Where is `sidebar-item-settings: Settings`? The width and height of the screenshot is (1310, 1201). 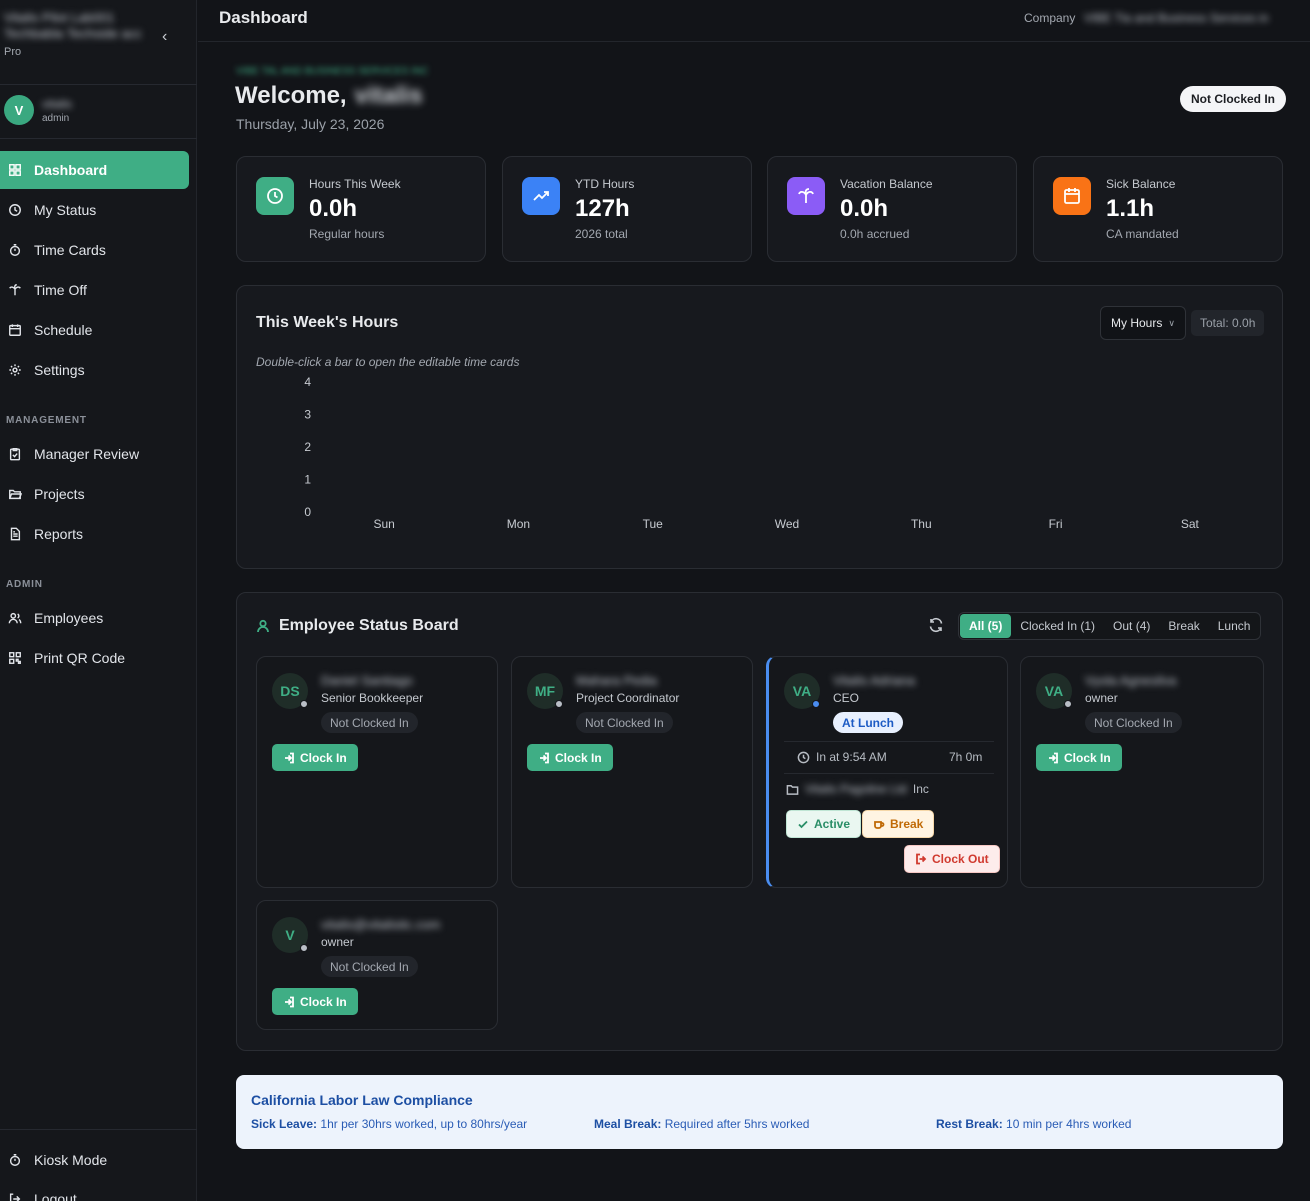
sidebar-item-settings: Settings is located at coordinates (94, 370).